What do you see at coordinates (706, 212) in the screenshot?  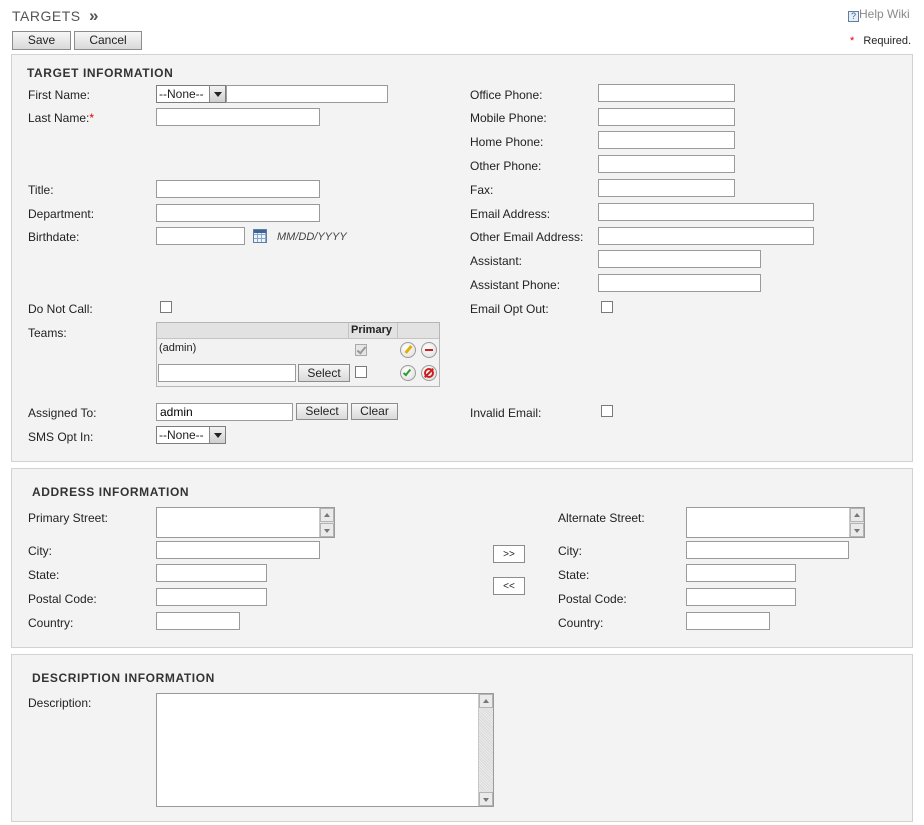 I see `email-address-input` at bounding box center [706, 212].